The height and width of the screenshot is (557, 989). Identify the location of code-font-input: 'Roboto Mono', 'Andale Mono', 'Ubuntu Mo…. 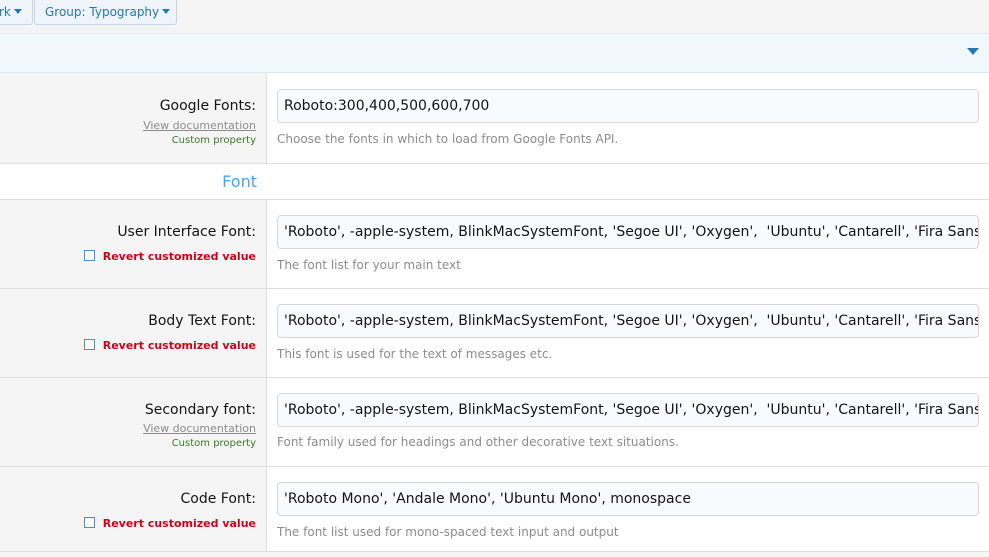
(628, 499).